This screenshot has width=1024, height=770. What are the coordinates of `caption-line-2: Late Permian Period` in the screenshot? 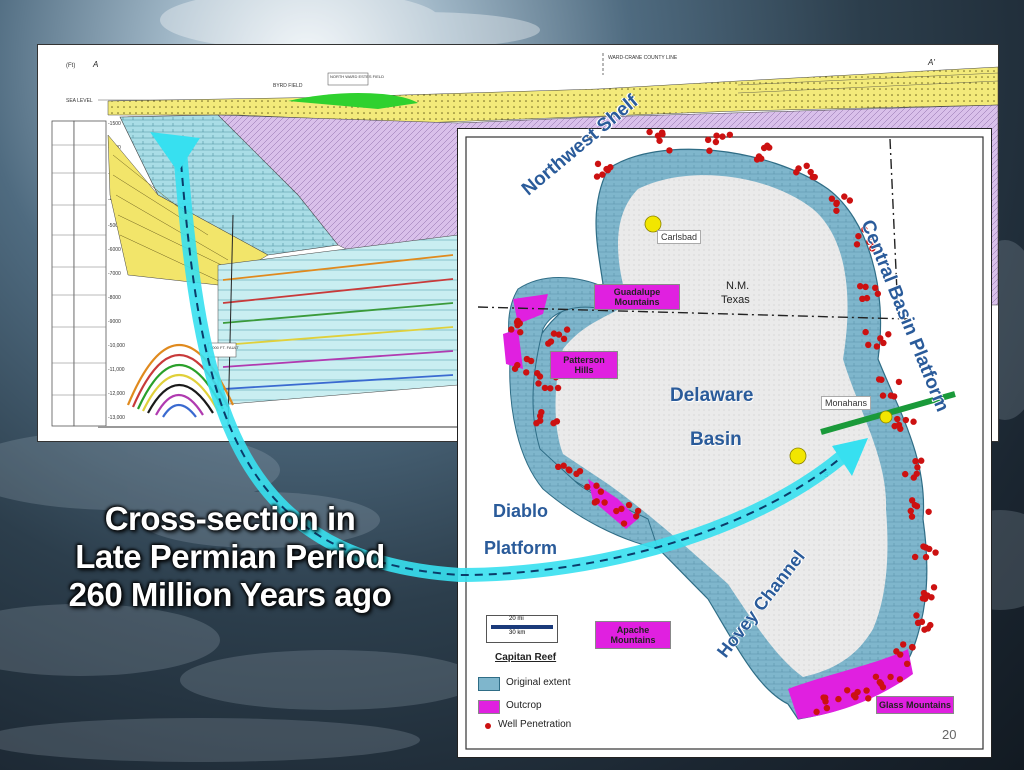 It's located at (230, 556).